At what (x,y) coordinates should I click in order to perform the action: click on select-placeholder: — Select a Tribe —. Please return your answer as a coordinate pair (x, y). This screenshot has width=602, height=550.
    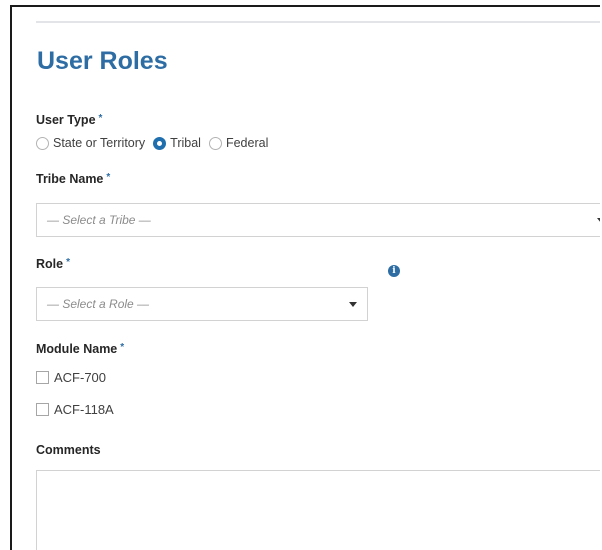
    Looking at the image, I should click on (99, 220).